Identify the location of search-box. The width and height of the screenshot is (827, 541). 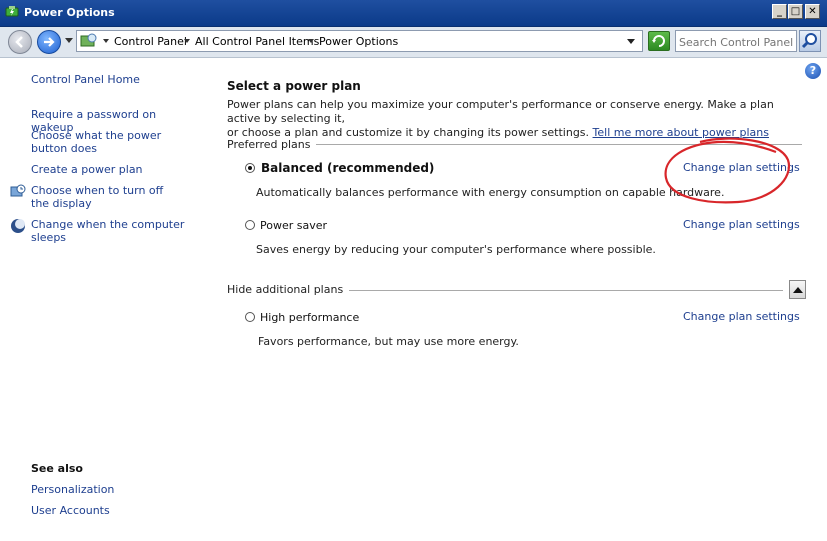
(737, 41).